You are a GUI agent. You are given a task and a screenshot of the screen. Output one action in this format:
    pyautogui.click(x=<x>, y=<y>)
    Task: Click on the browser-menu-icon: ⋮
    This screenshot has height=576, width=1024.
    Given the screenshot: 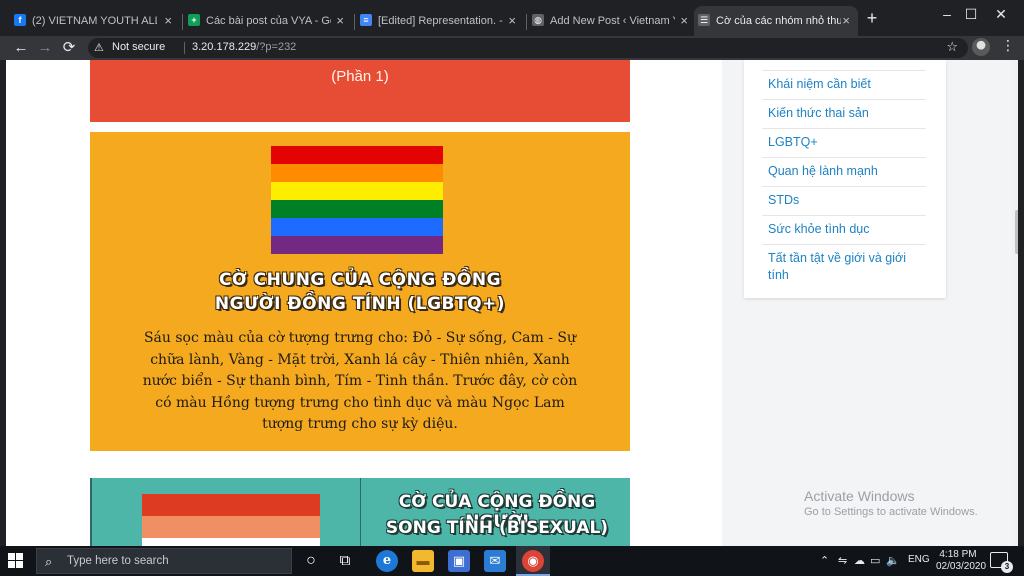 What is the action you would take?
    pyautogui.click(x=1008, y=45)
    